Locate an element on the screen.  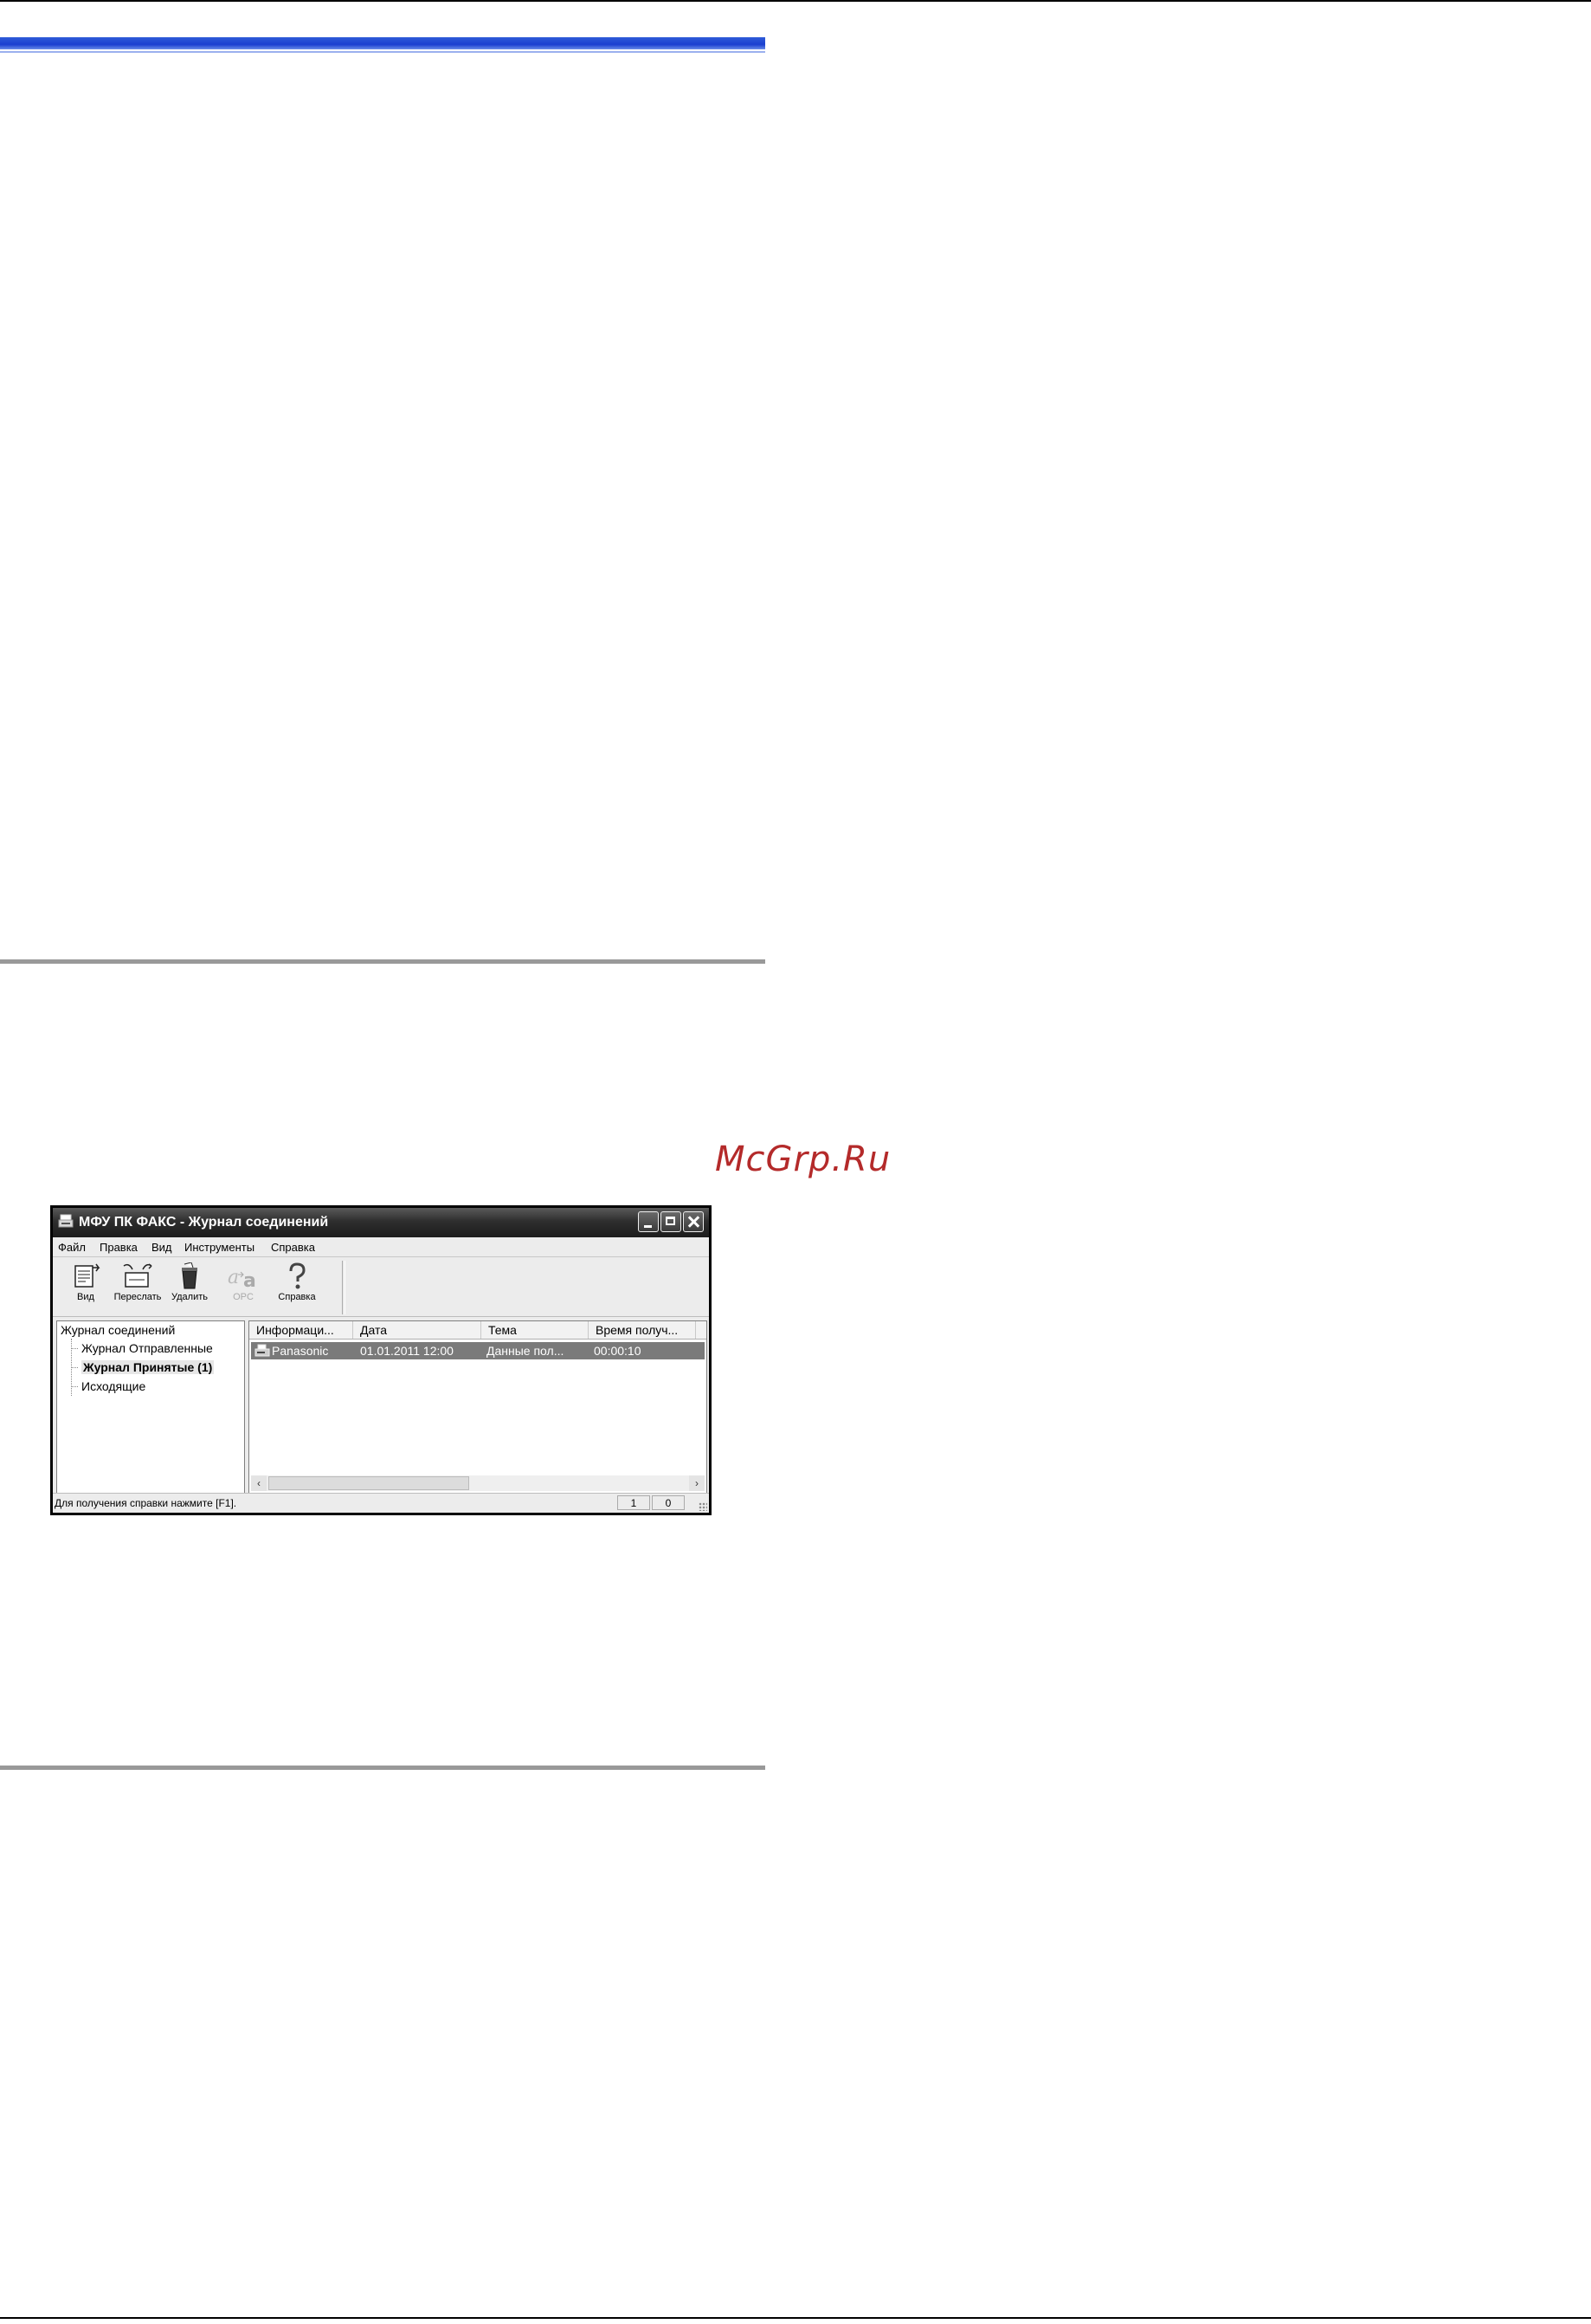
watermark: McGrp.Ru is located at coordinates (803, 1159).